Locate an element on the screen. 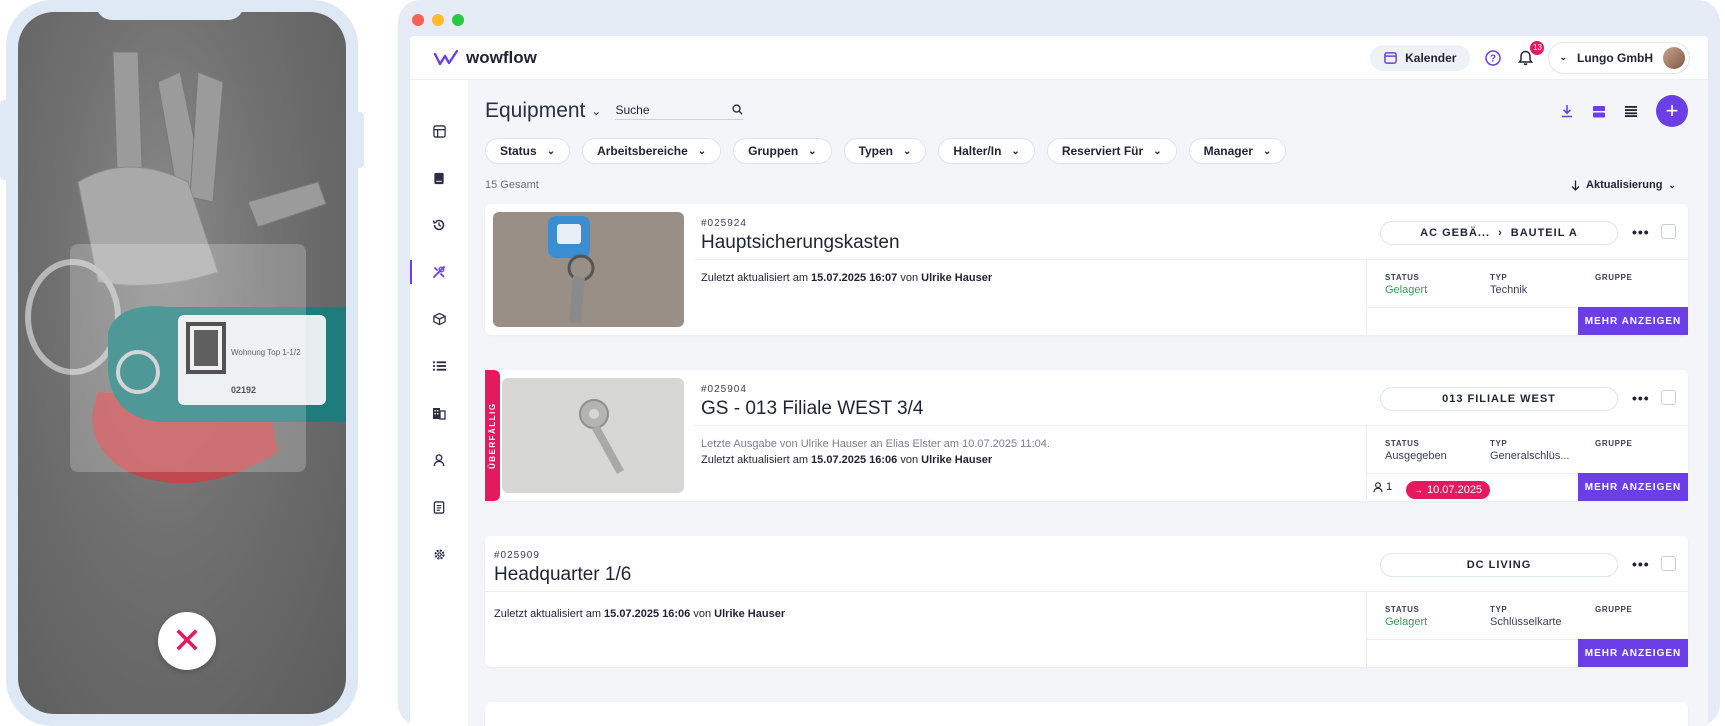 This screenshot has height=726, width=1725. filter-label: Manager is located at coordinates (1228, 151).